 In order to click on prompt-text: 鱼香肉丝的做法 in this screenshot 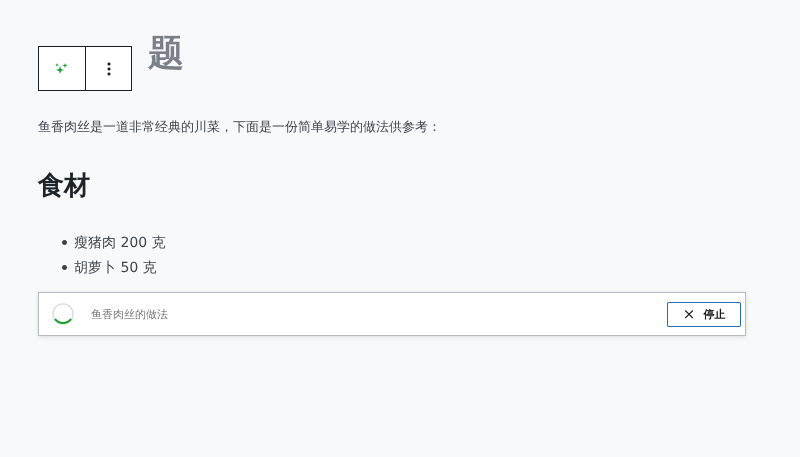, I will do `click(130, 314)`.